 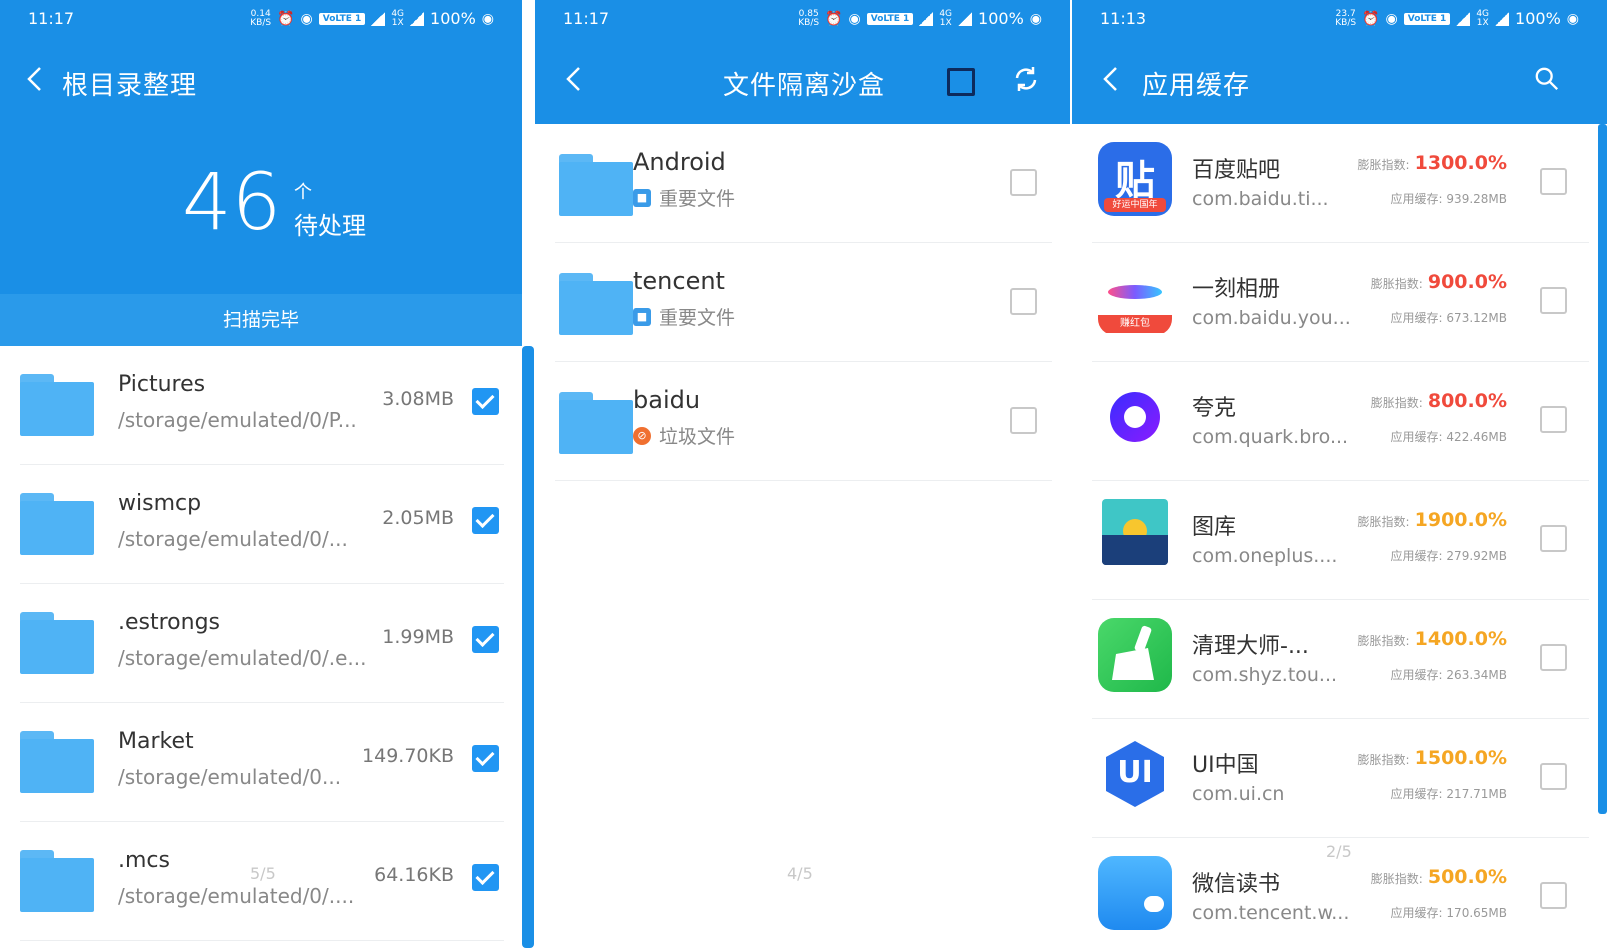 What do you see at coordinates (162, 384) in the screenshot?
I see `folder-name: Pictures` at bounding box center [162, 384].